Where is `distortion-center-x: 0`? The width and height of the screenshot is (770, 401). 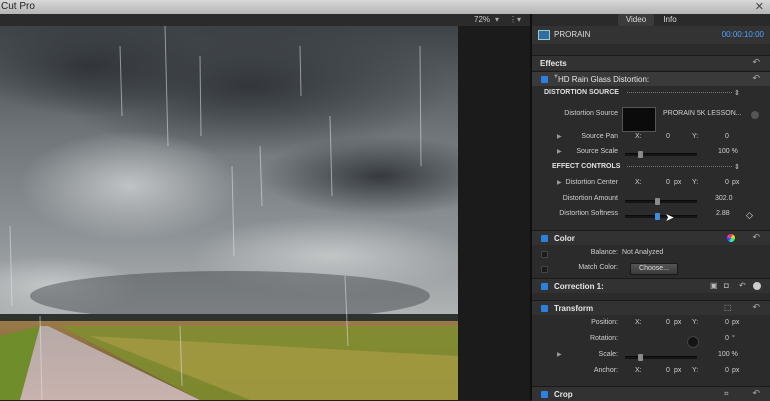
distortion-center-x: 0 is located at coordinates (668, 182).